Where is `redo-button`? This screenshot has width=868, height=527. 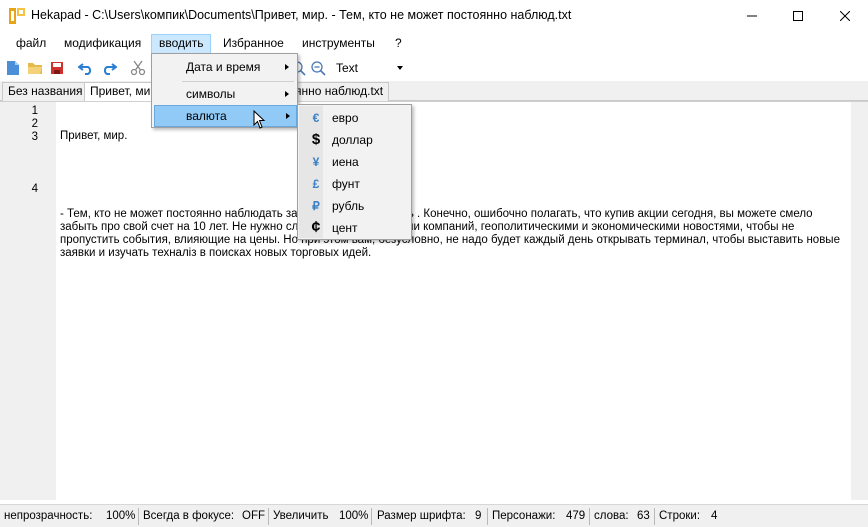 redo-button is located at coordinates (109, 68).